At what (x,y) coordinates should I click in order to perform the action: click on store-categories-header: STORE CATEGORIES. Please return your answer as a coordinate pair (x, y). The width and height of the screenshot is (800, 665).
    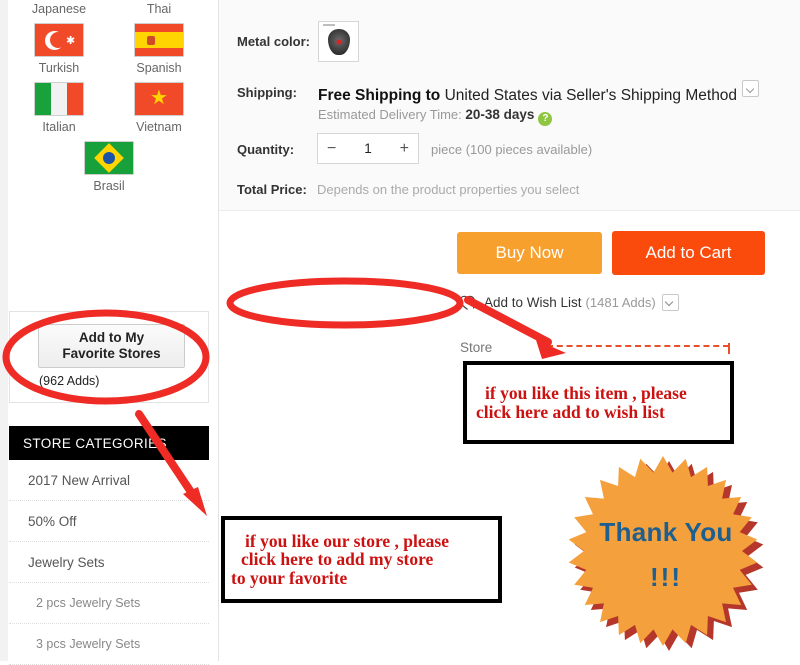
    Looking at the image, I should click on (109, 443).